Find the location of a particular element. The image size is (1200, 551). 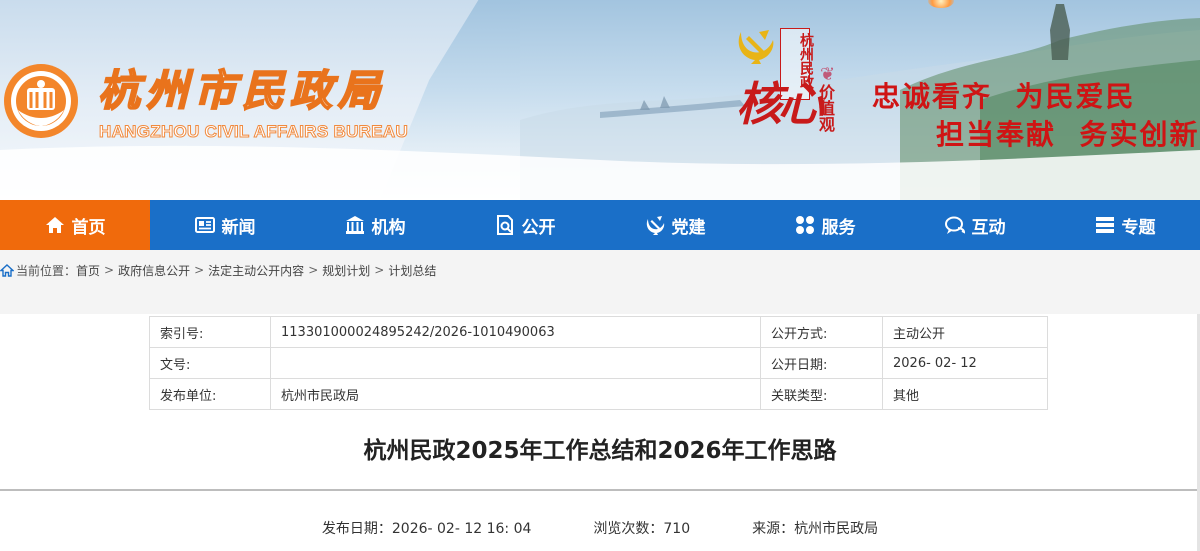

meta-key-publisher: 发布单位: is located at coordinates (210, 394).